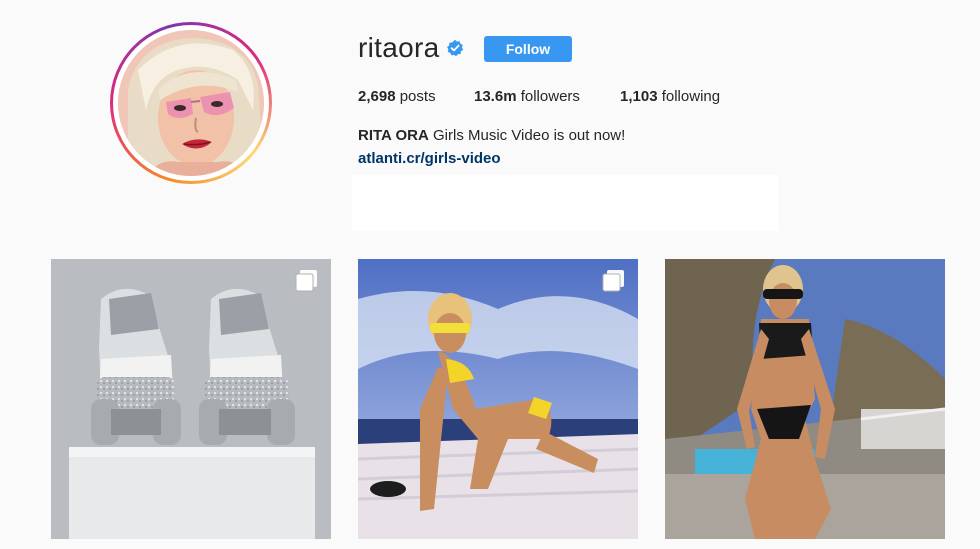  What do you see at coordinates (393, 135) in the screenshot?
I see `bio-name: RITA ORA` at bounding box center [393, 135].